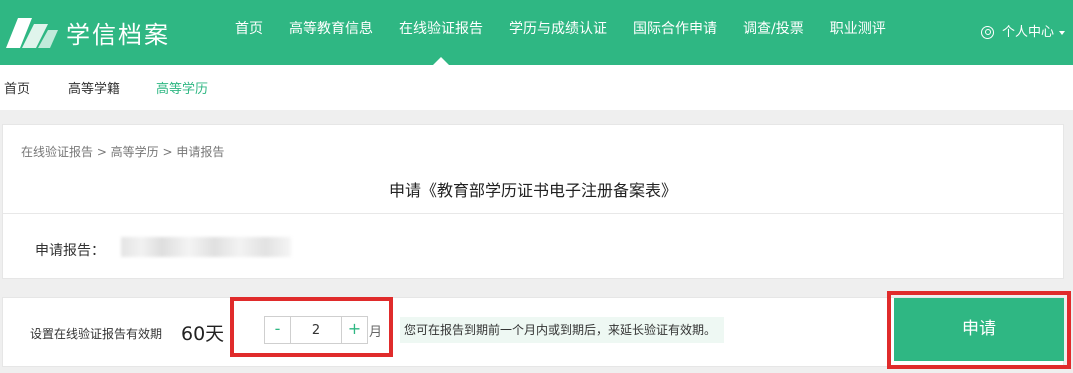 The width and height of the screenshot is (1073, 373). I want to click on subnav-item-degree: 高等学历, so click(182, 87).